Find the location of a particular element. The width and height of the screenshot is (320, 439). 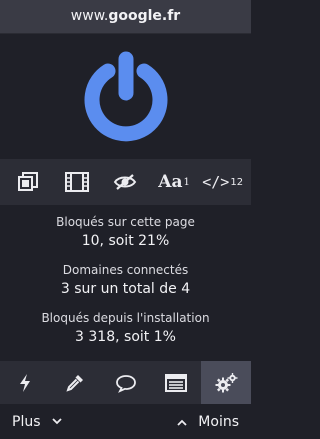

bottom-toolbar is located at coordinates (126, 382).